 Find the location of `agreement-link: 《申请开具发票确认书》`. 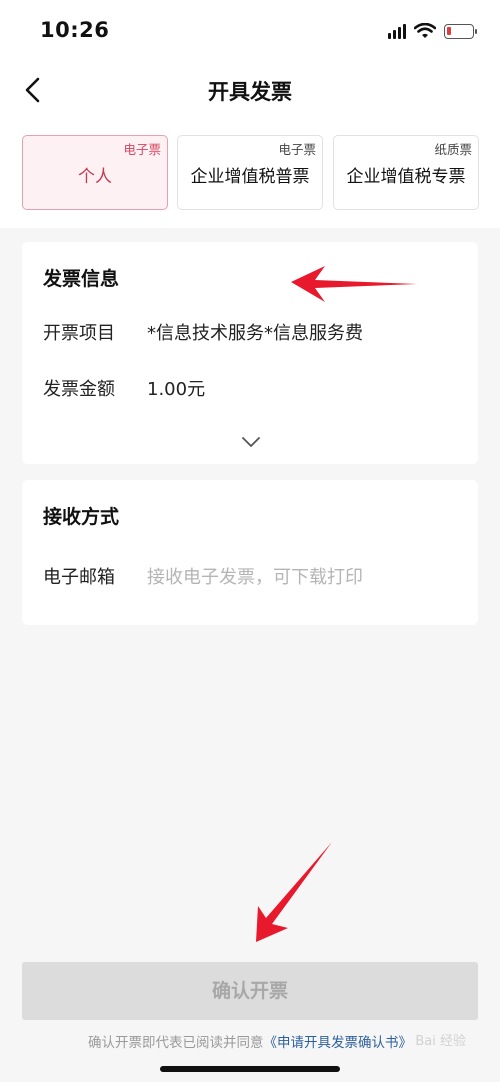

agreement-link: 《申请开具发票确认书》 is located at coordinates (338, 1043).